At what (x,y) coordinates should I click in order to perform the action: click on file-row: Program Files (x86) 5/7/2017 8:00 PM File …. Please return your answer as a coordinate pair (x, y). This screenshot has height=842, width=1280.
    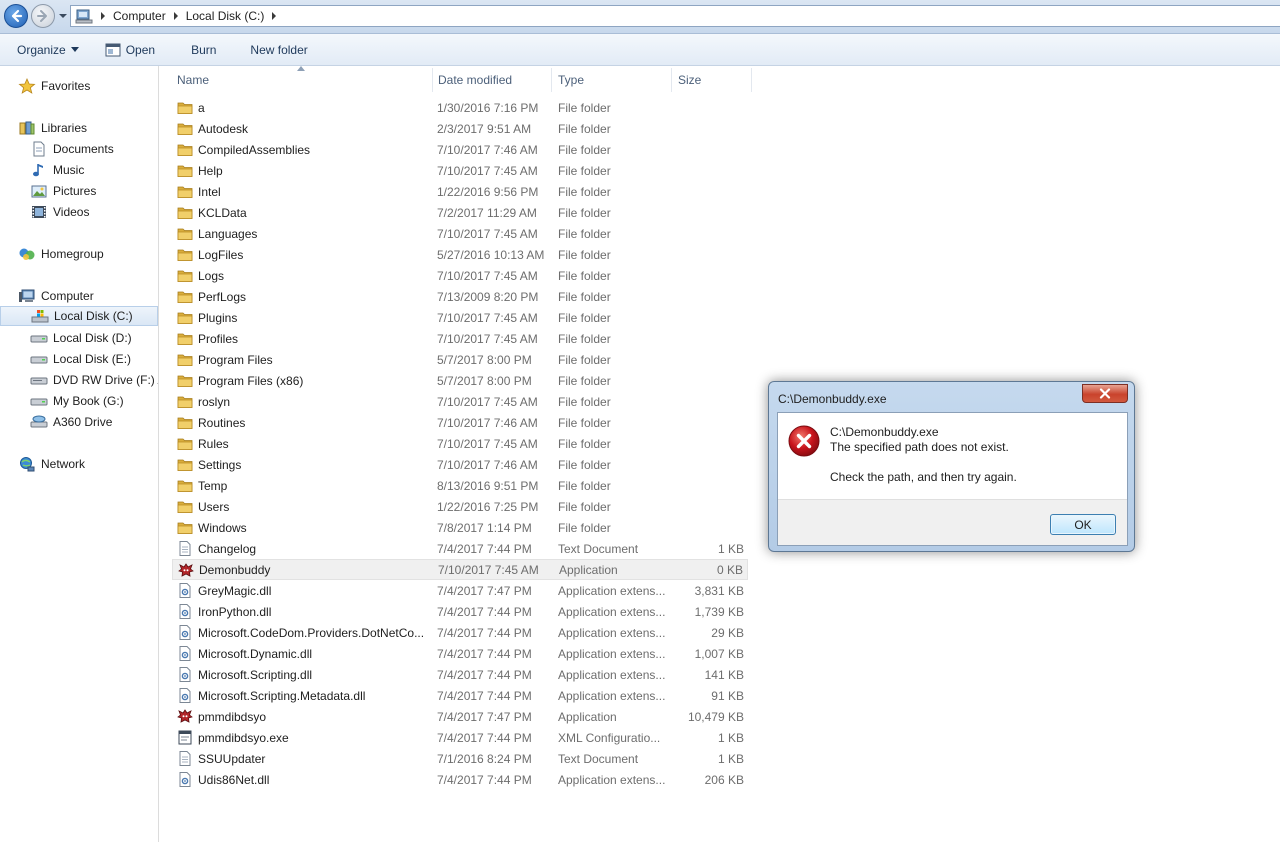
    Looking at the image, I should click on (460, 380).